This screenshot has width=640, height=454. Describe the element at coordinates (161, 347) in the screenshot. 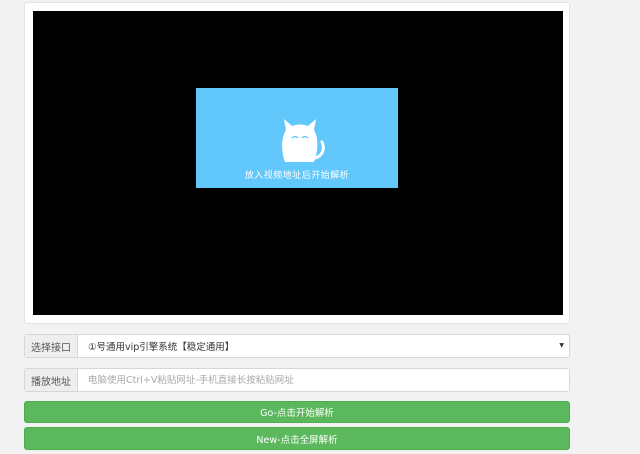

I see `interface-select-value: ①号通用vip引擎系统【稳定通用】` at that location.